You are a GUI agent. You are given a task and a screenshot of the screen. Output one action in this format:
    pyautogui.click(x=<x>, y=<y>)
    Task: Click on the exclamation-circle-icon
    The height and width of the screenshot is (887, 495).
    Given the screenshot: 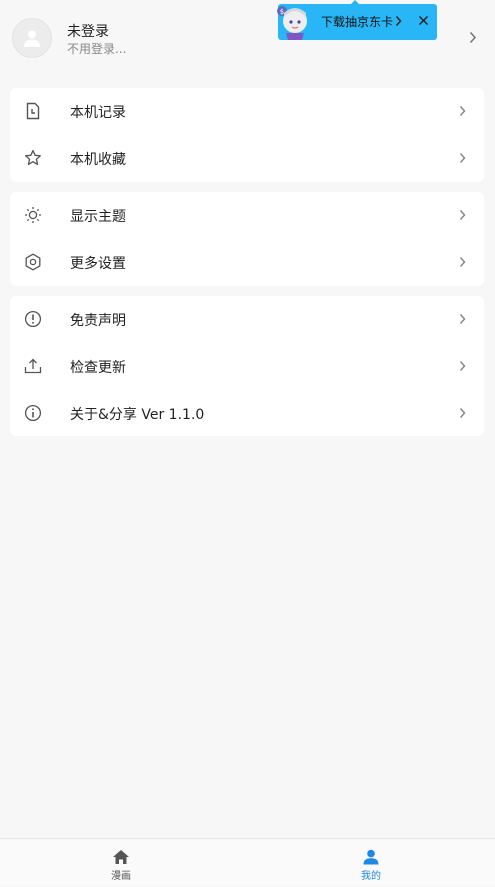 What is the action you would take?
    pyautogui.click(x=33, y=319)
    